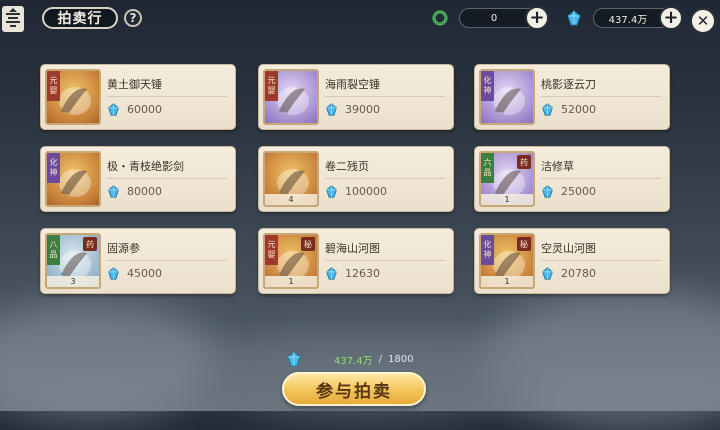 The image size is (720, 430). Describe the element at coordinates (362, 273) in the screenshot. I see `item-price: 12630` at that location.